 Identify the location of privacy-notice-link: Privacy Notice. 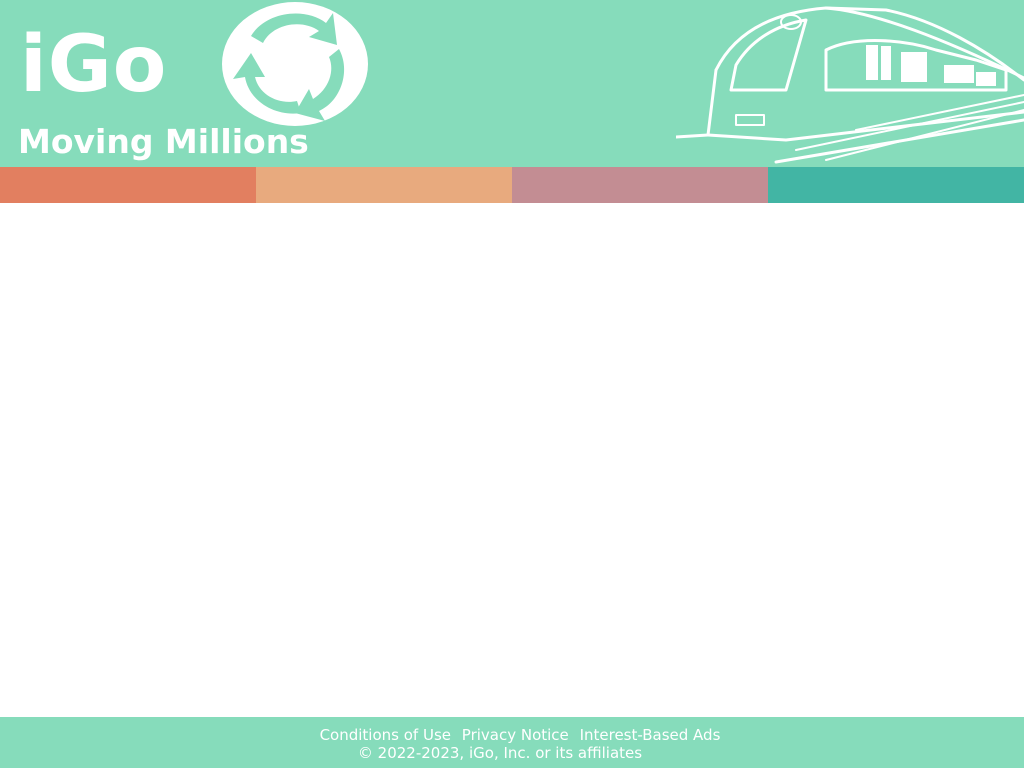
(515, 735).